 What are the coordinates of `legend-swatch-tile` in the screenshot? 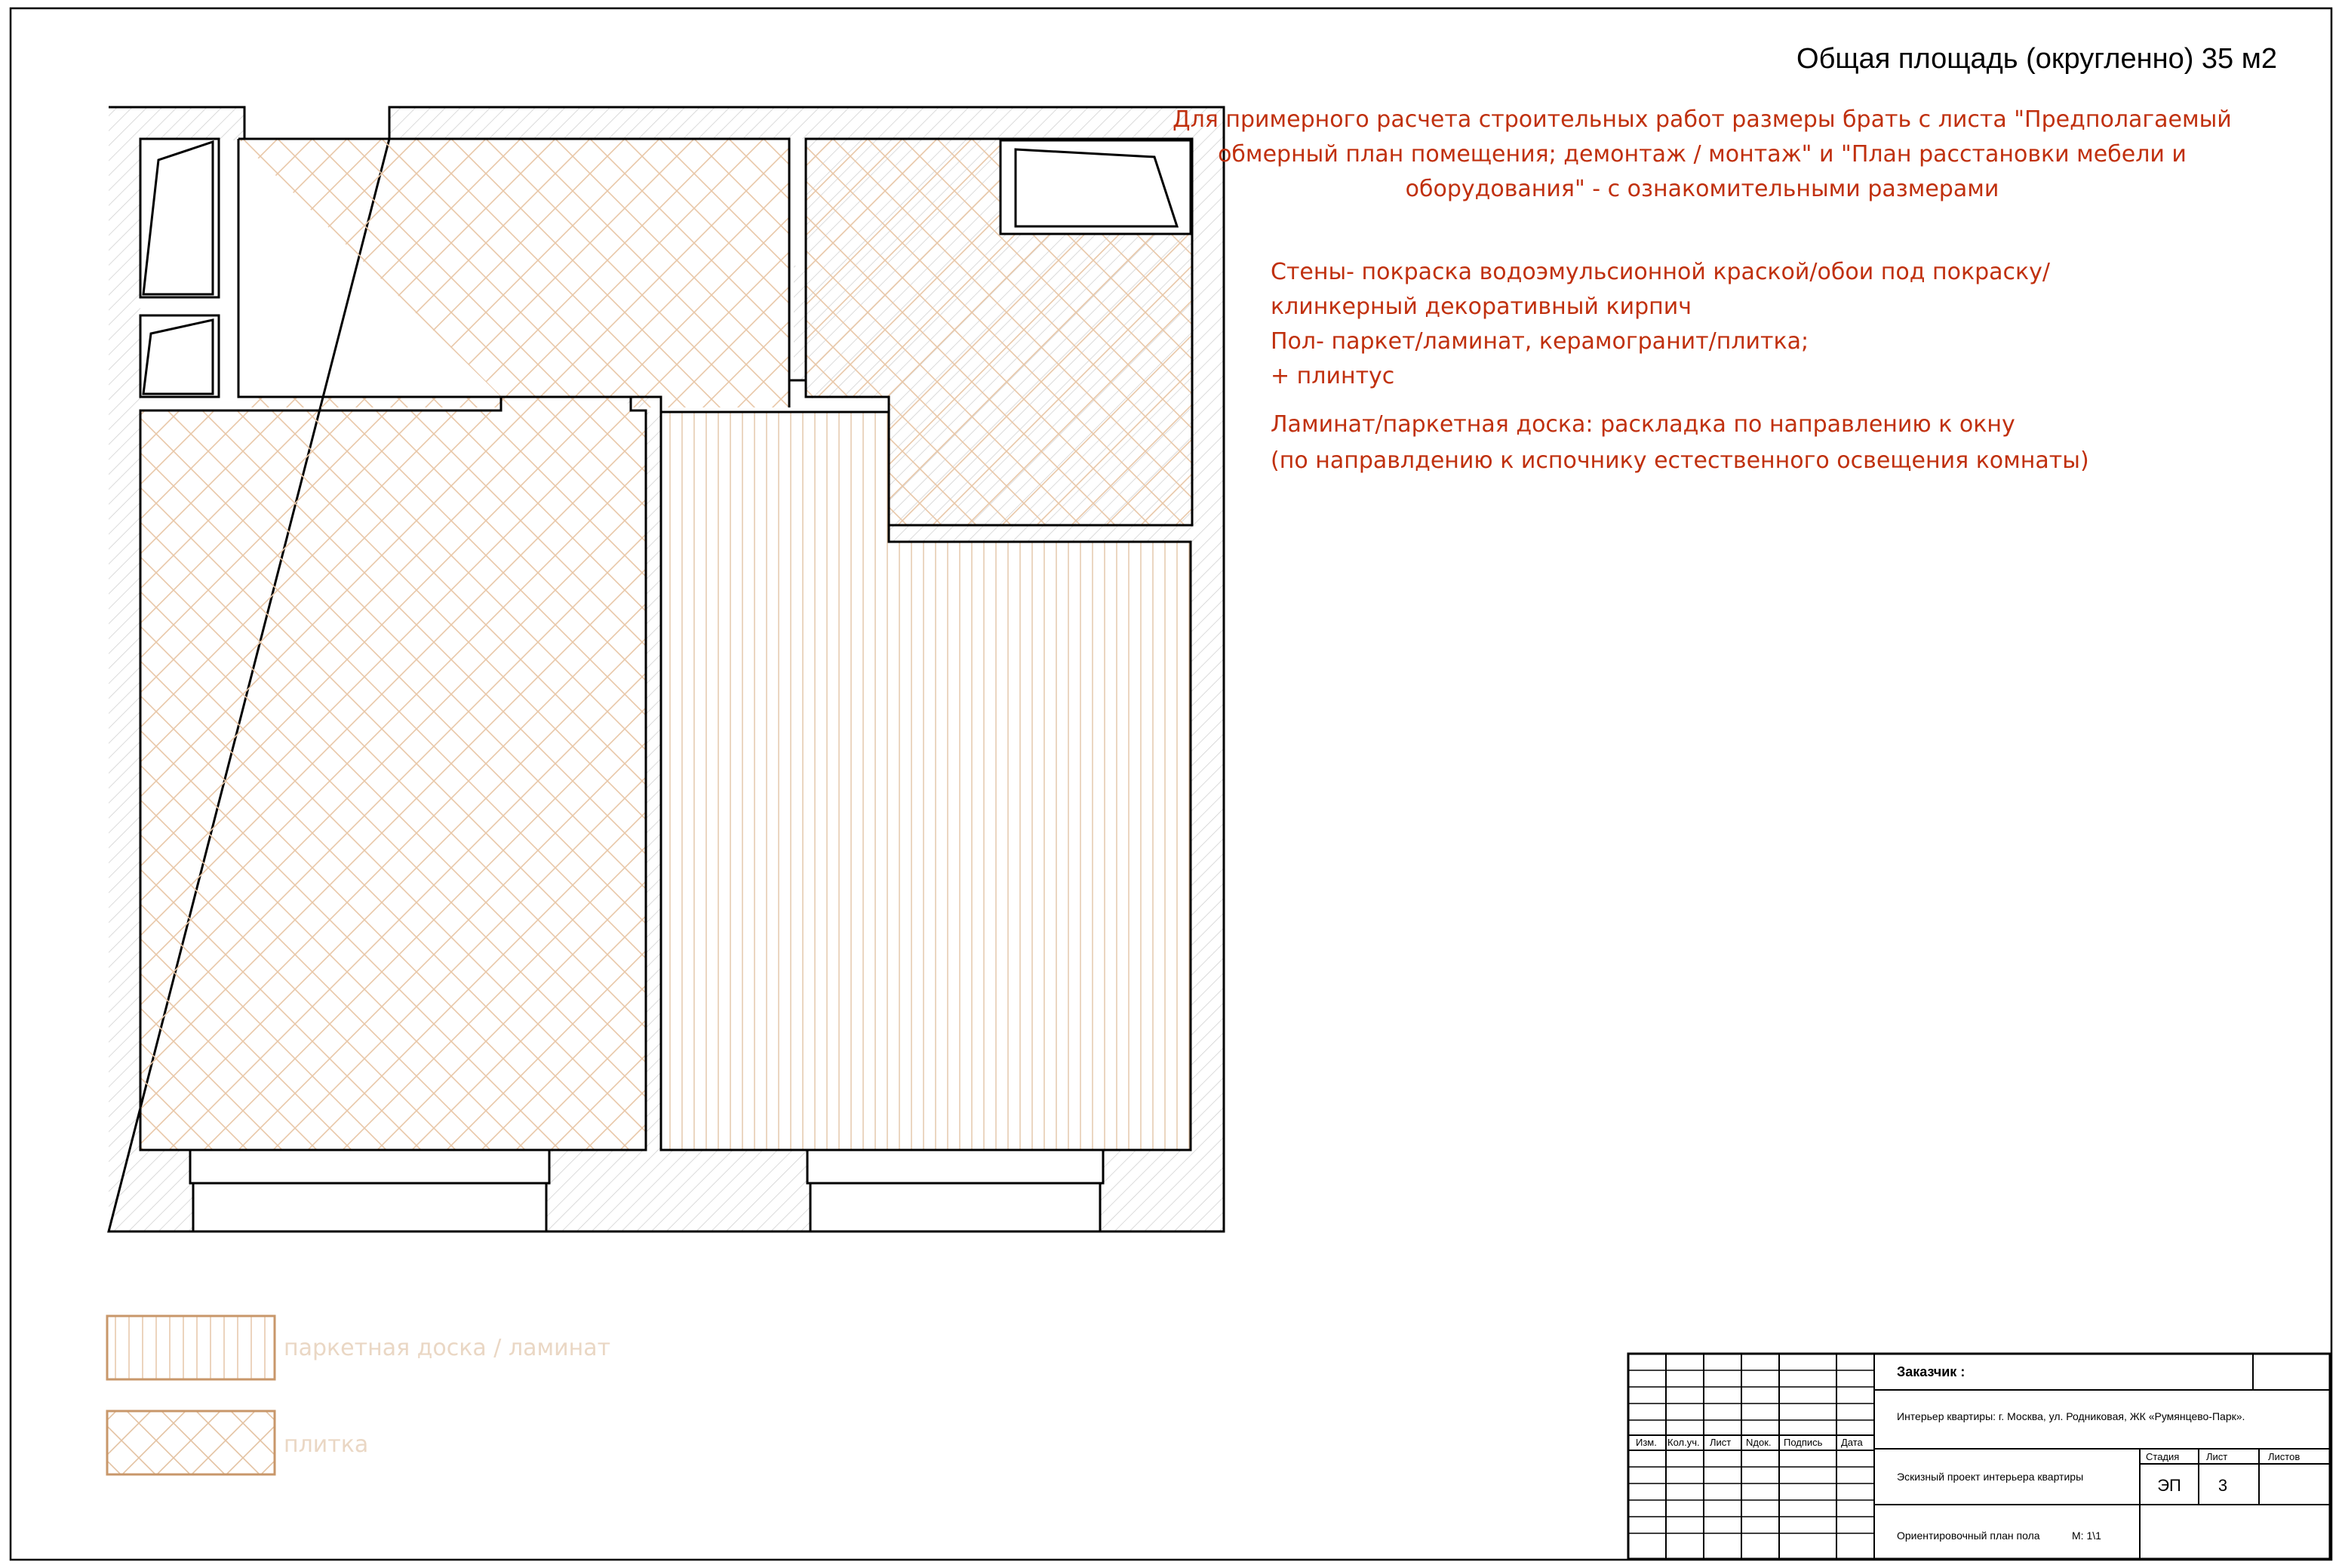 It's located at (191, 1443).